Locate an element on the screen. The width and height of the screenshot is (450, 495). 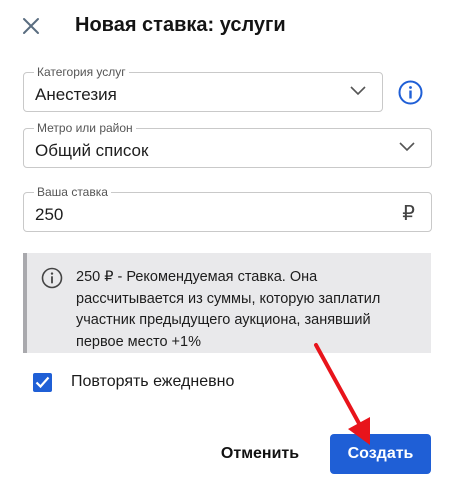
dialog-title: Новая ставка: услуги is located at coordinates (180, 25).